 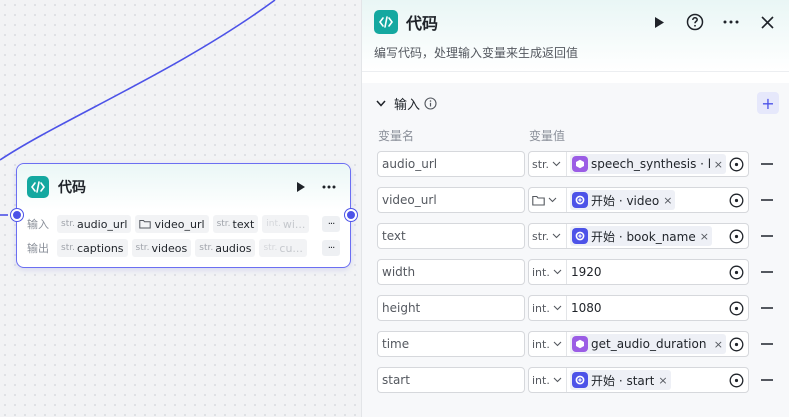 I want to click on reference-text: 开始 · start, so click(x=623, y=380).